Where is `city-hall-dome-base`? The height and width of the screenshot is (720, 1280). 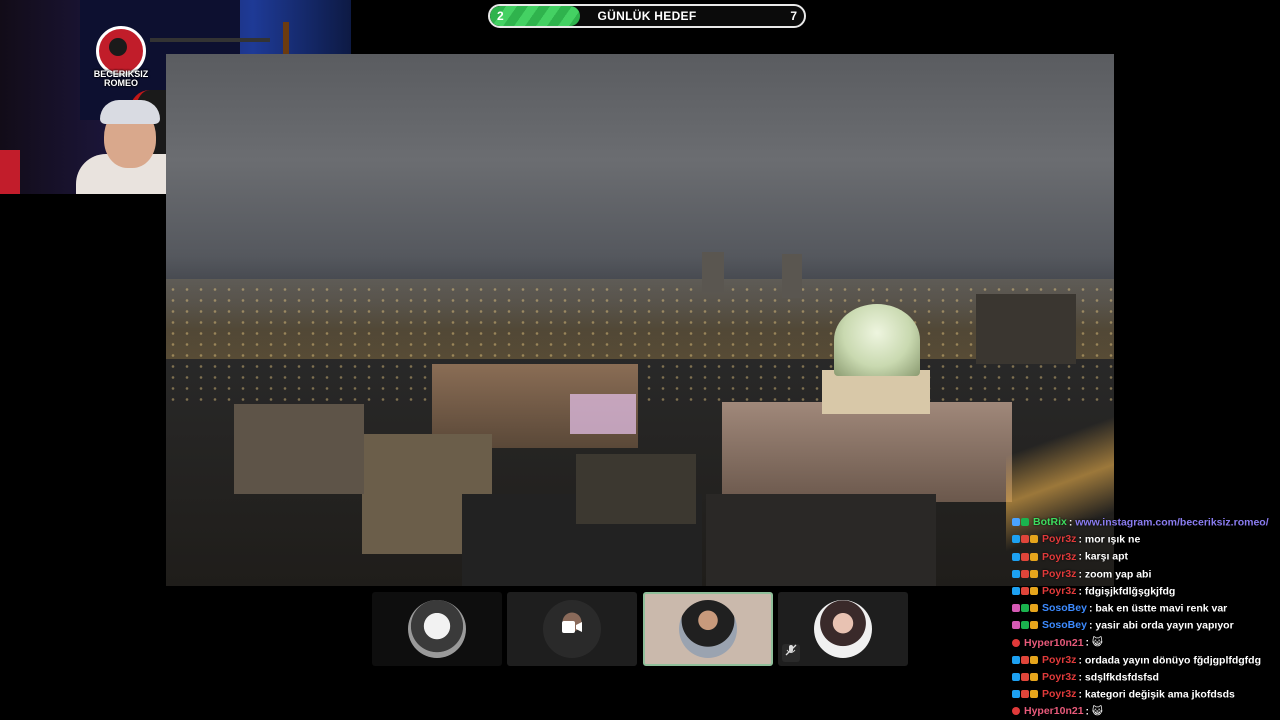 city-hall-dome-base is located at coordinates (876, 392).